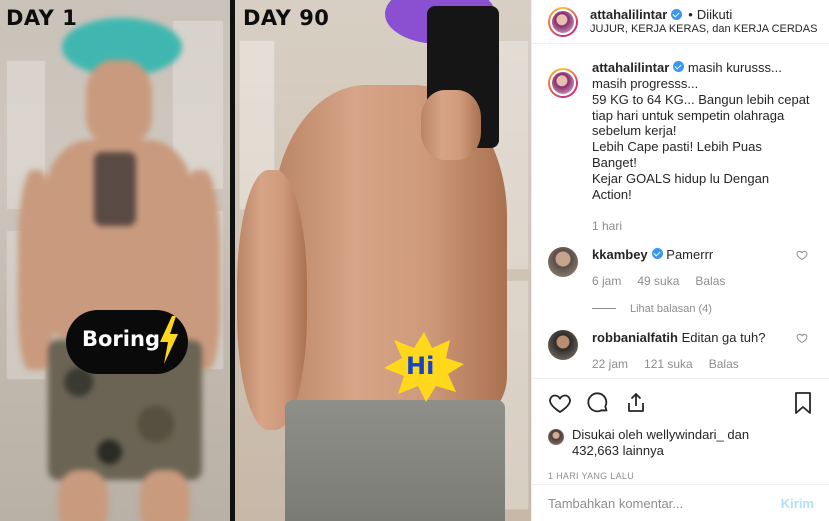  I want to click on add-comment-bar: Kirim, so click(680, 502).